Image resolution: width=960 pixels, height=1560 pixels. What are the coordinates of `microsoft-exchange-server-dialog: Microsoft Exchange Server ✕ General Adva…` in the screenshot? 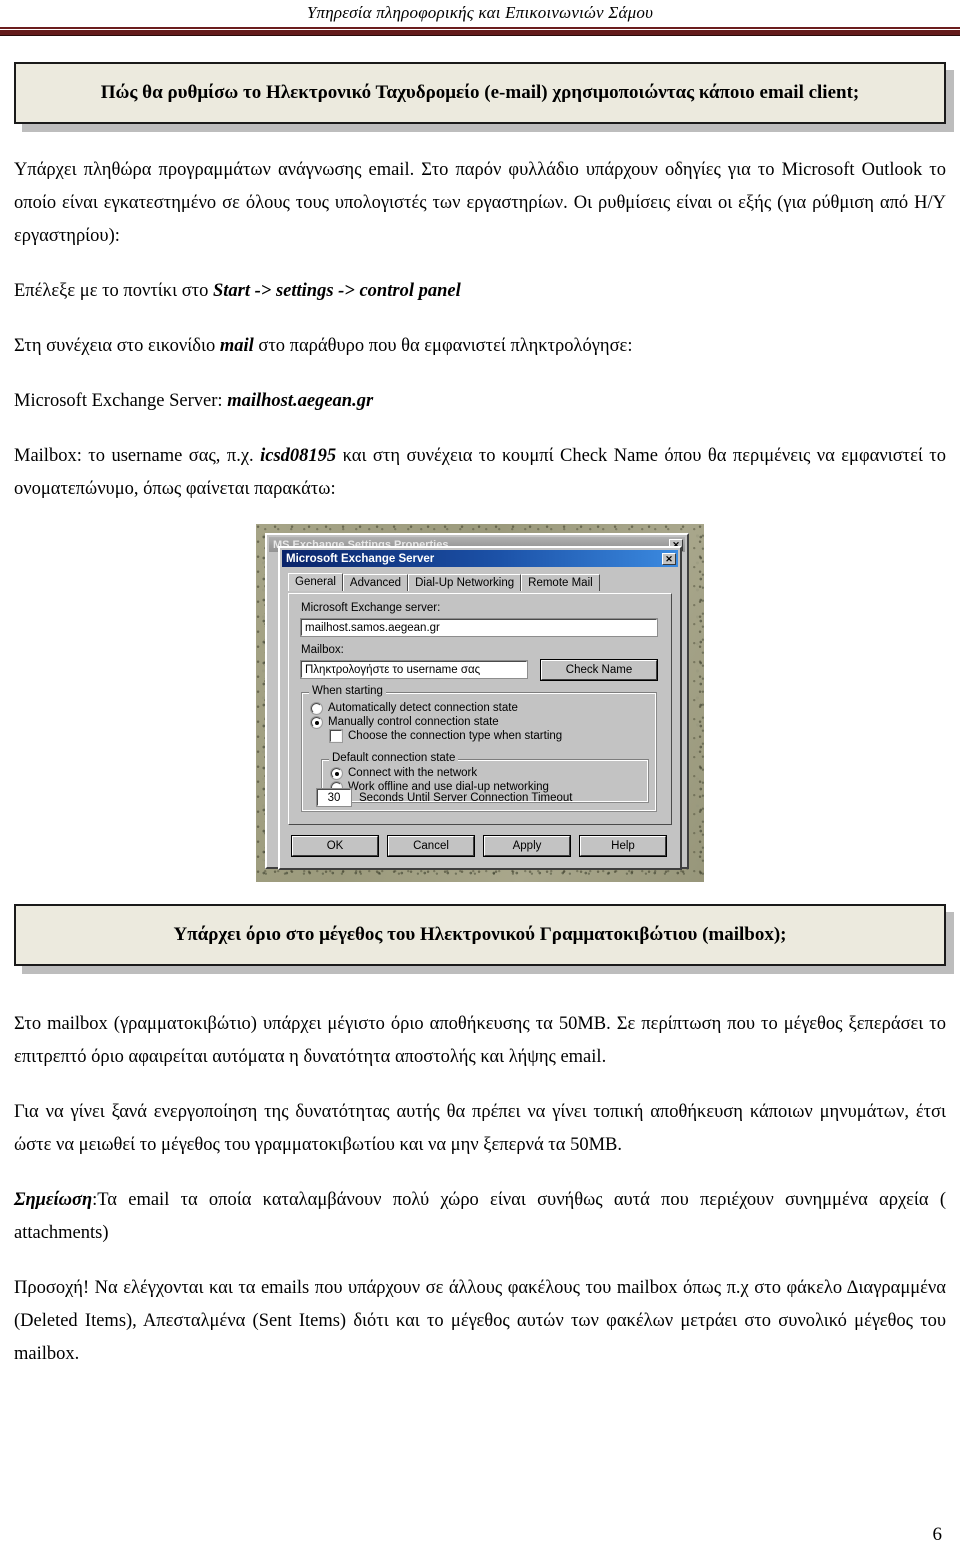 It's located at (480, 708).